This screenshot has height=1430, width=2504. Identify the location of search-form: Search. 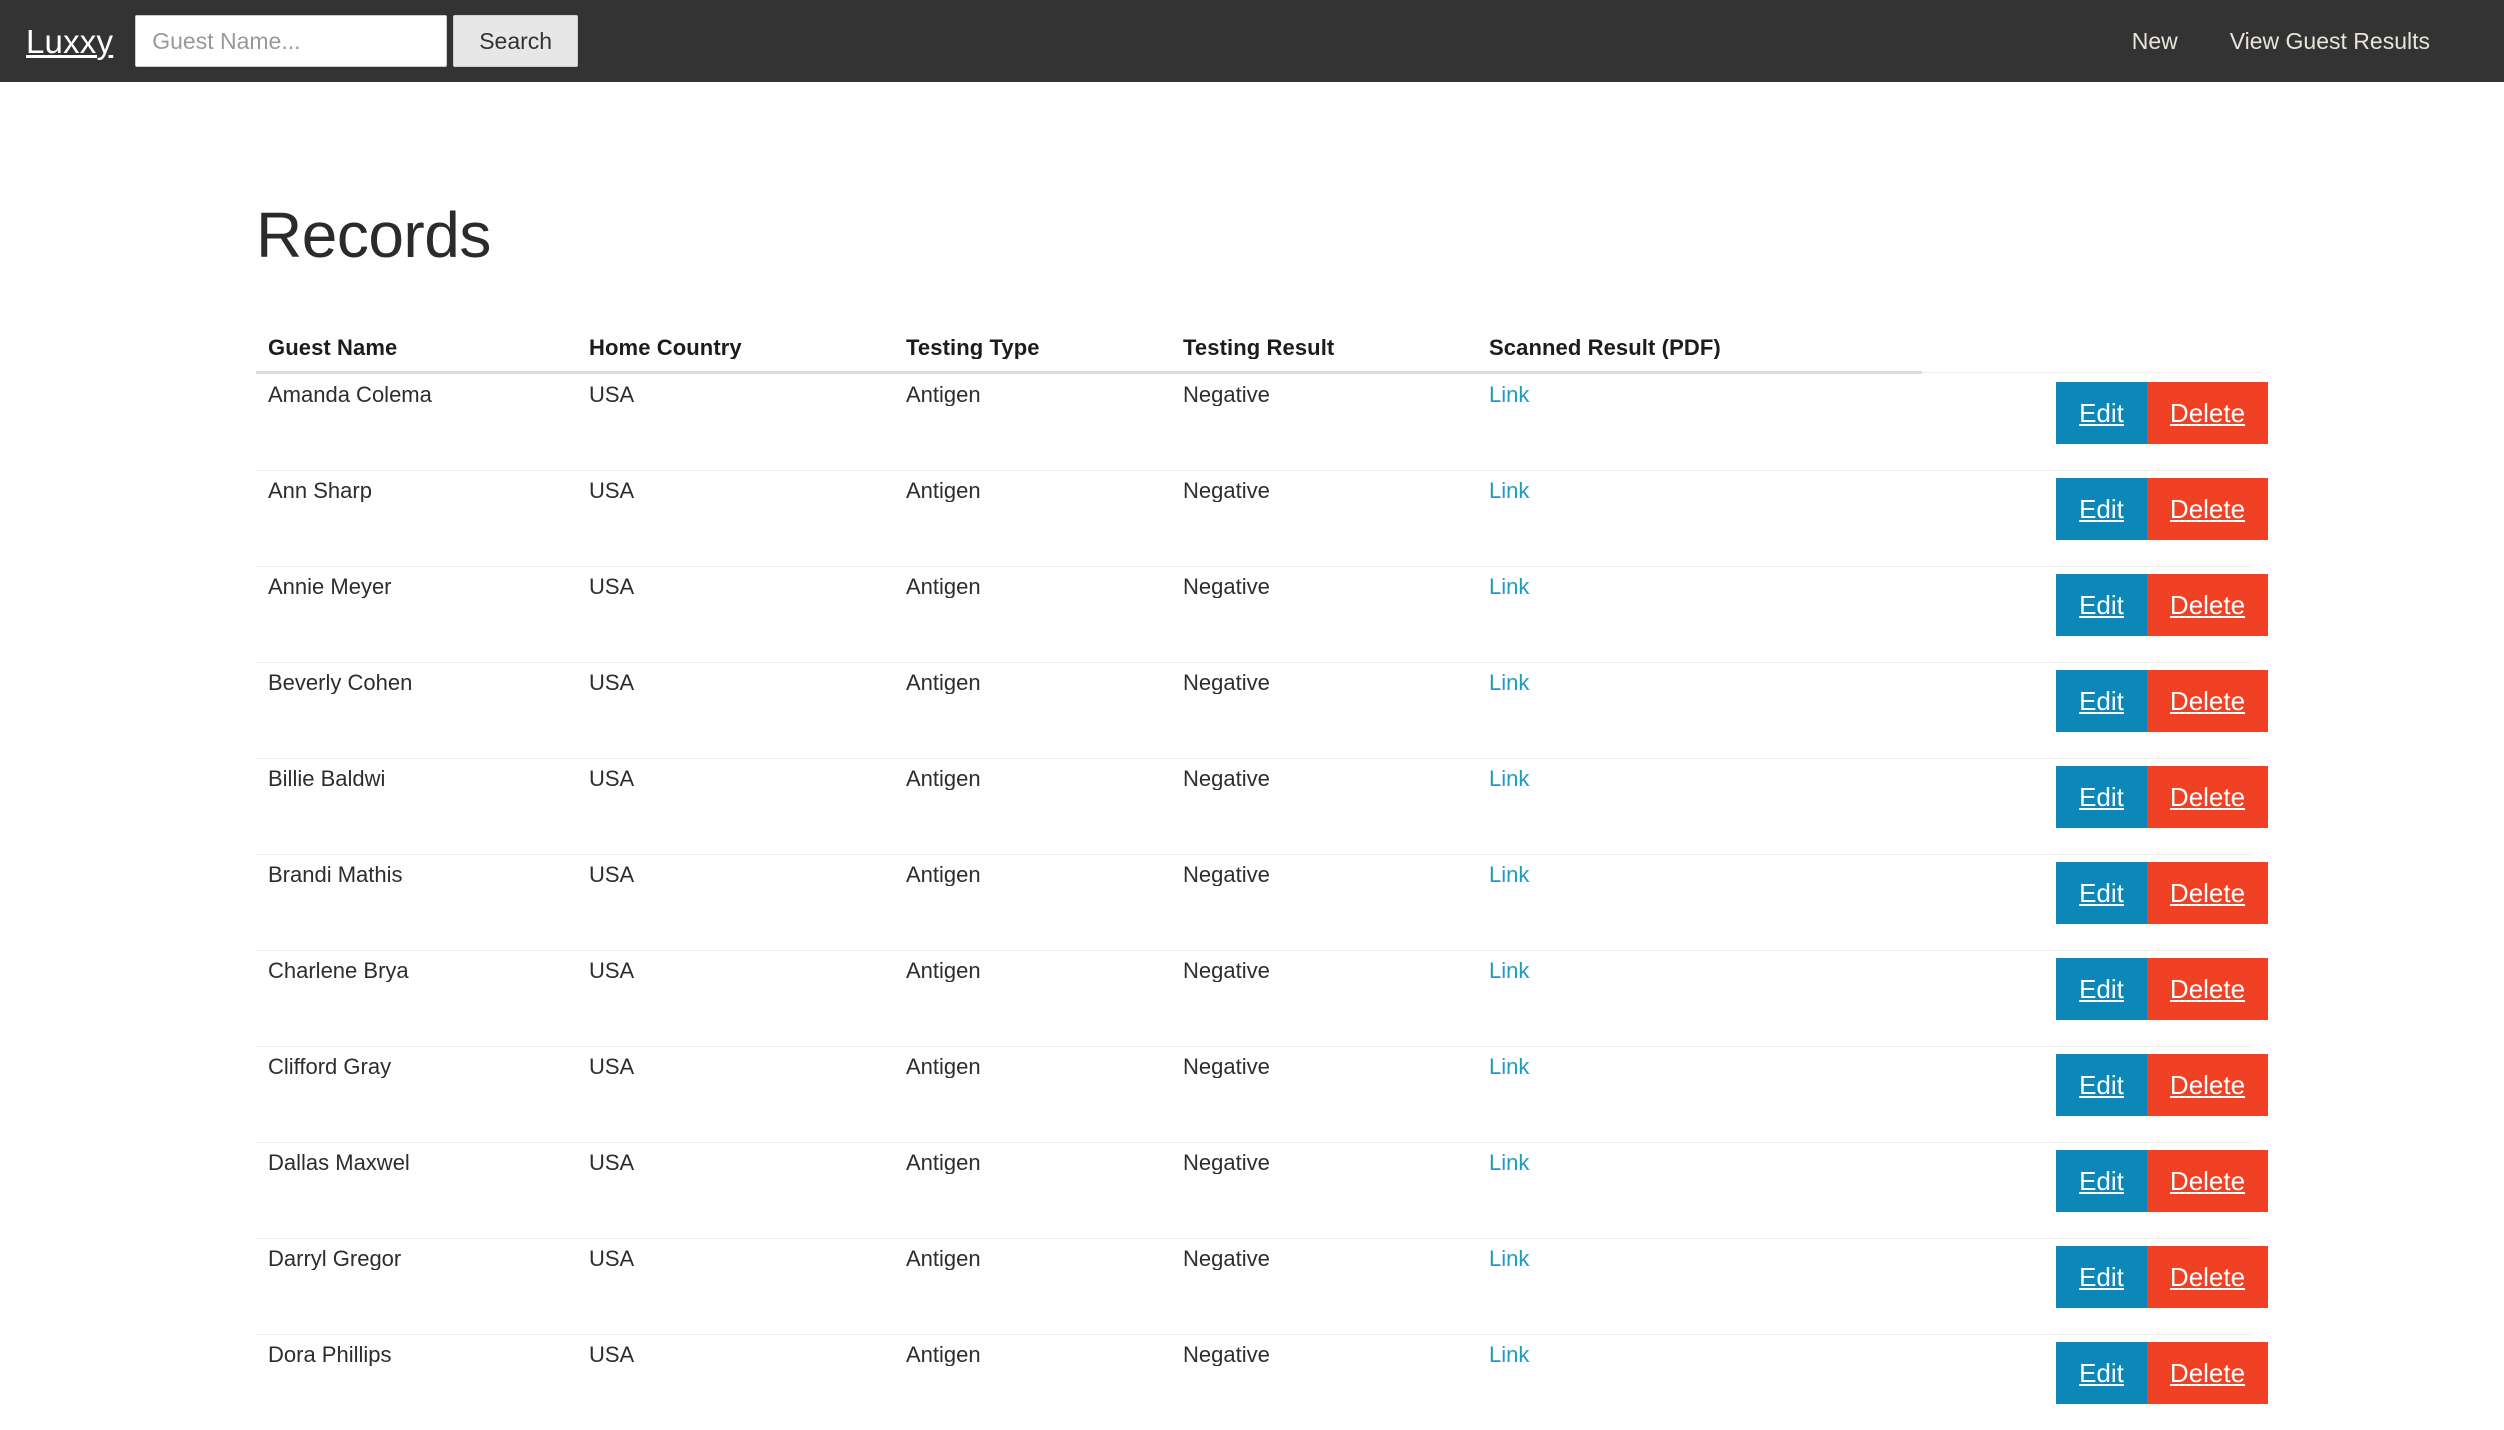
(357, 41).